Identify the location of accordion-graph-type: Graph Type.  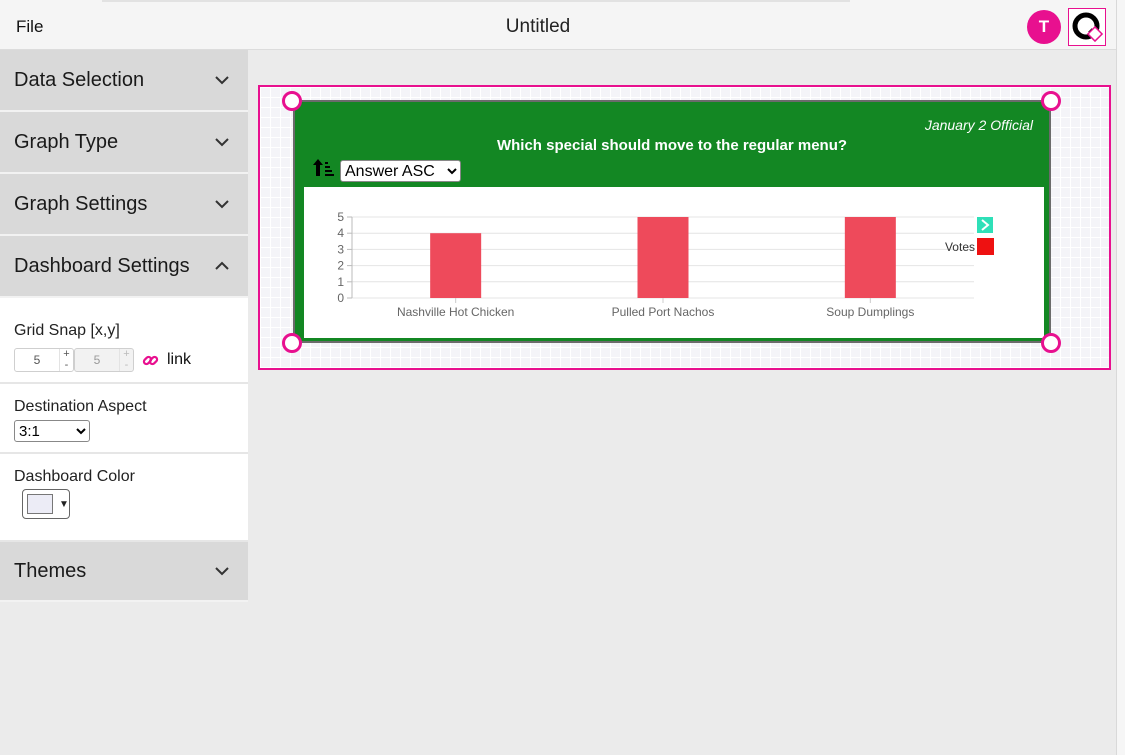
(124, 143).